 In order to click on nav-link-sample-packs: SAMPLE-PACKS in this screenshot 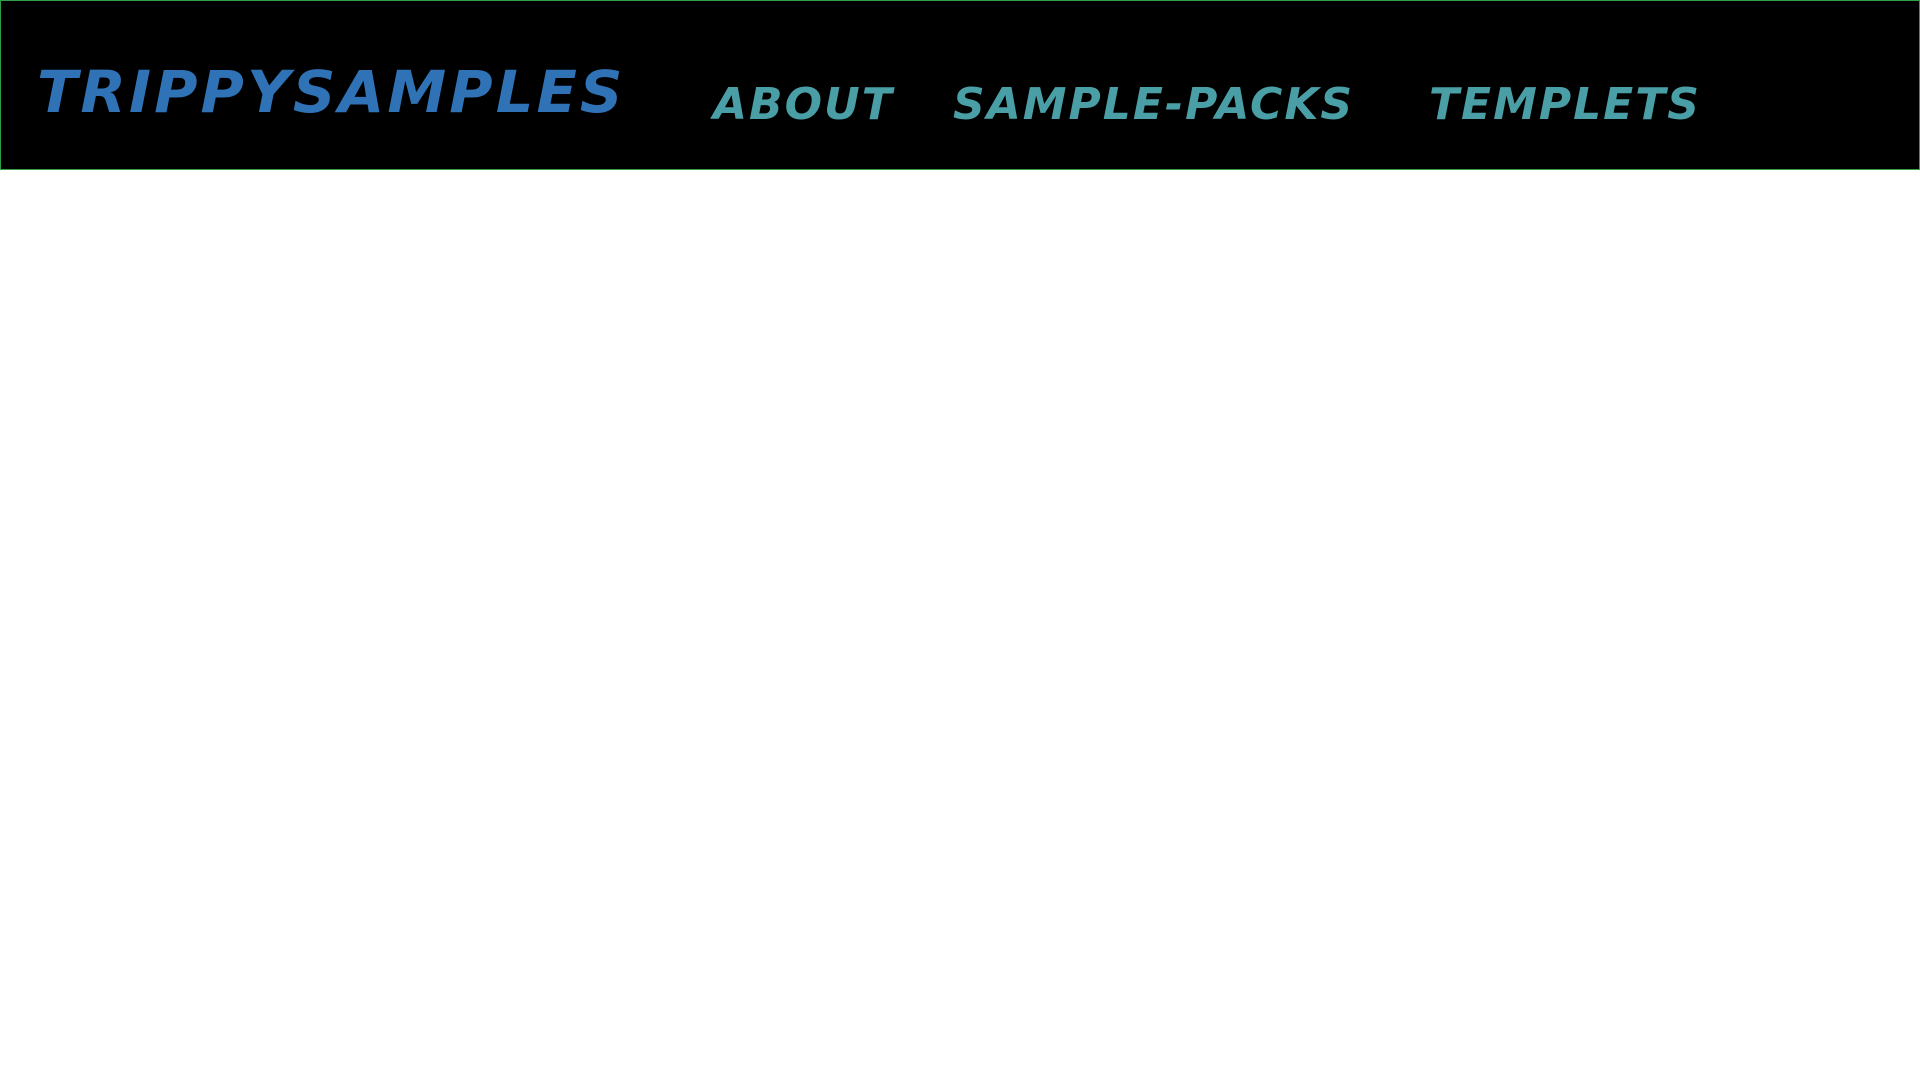, I will do `click(1153, 105)`.